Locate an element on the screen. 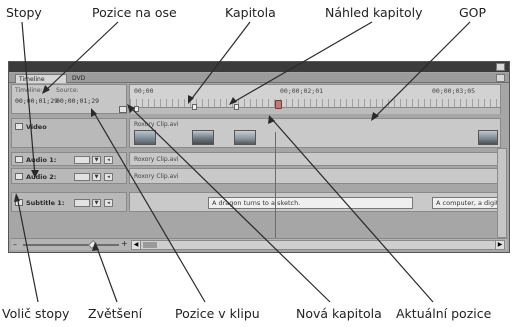 This screenshot has height=327, width=513. chapter-strip is located at coordinates (315, 121).